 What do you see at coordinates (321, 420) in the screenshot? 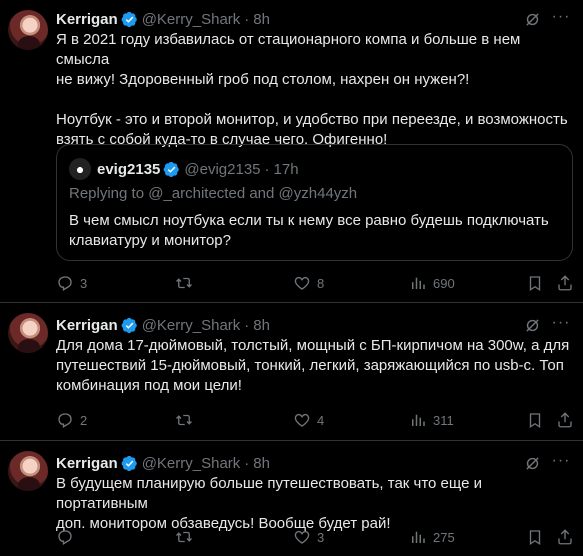
I see `like-count: 4` at bounding box center [321, 420].